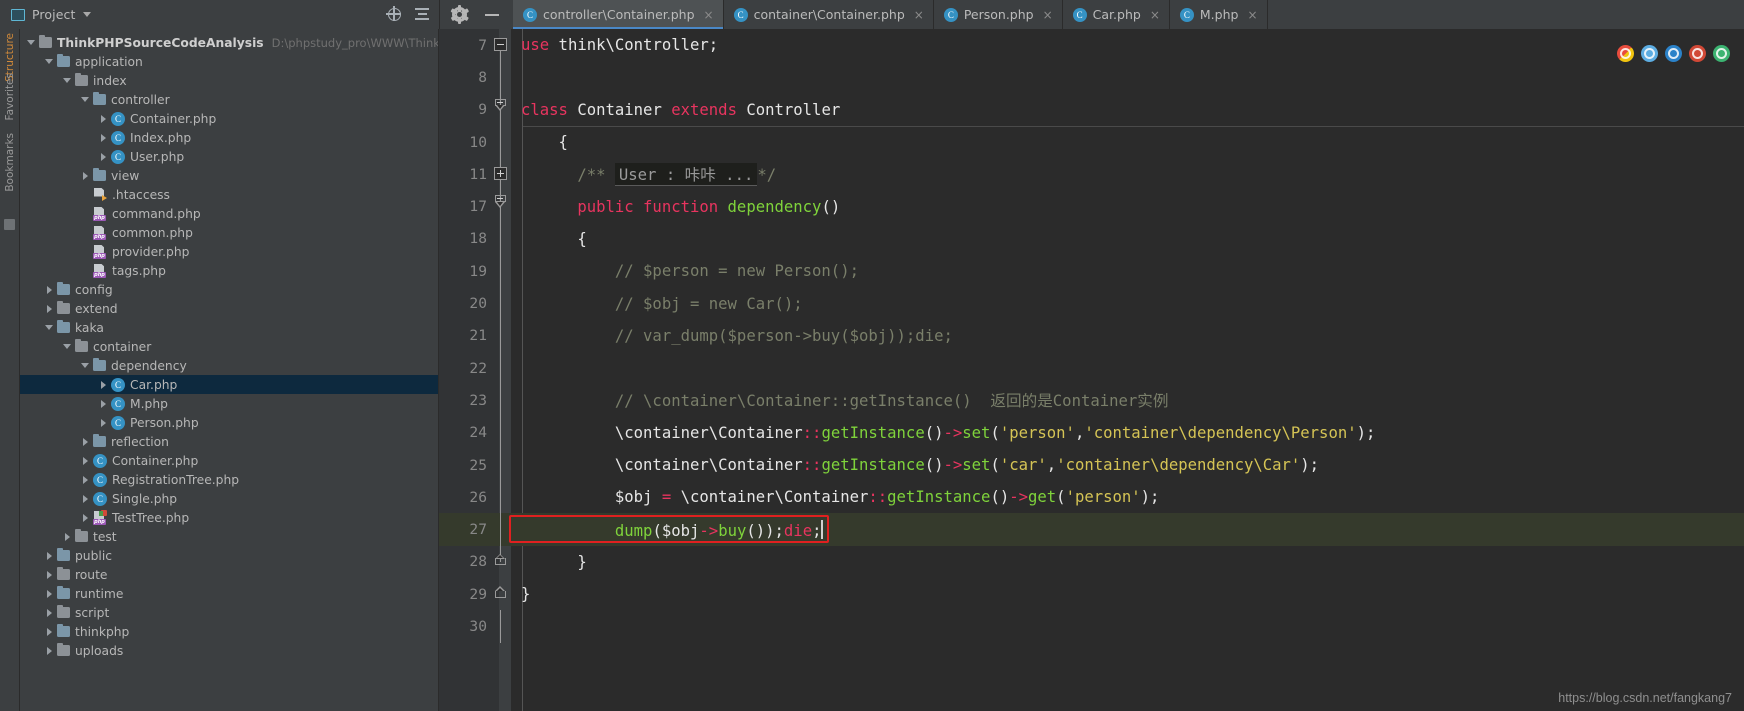  What do you see at coordinates (1091, 142) in the screenshot?
I see `code-line-10: 10 {` at bounding box center [1091, 142].